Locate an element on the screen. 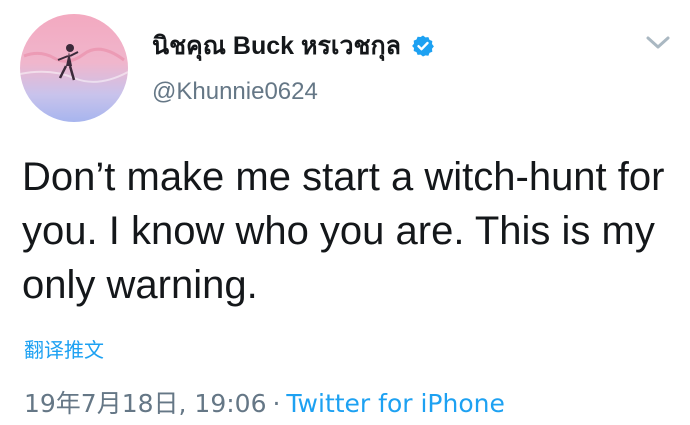 The image size is (690, 425). tweet-meta: 19年7月18日, 19:06 · Twitter for iPhone is located at coordinates (264, 402).